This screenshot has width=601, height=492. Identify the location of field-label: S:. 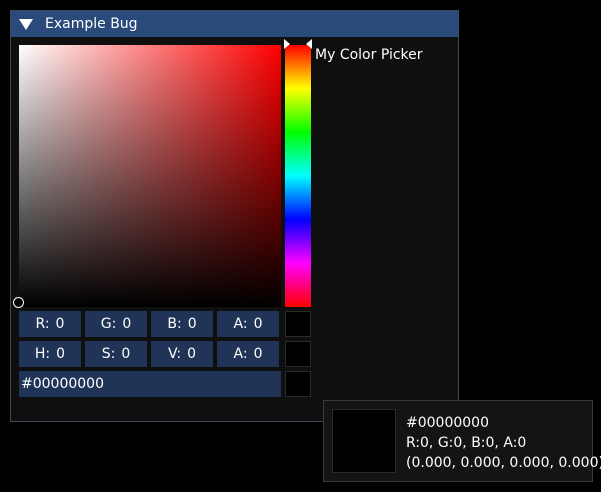
(108, 354).